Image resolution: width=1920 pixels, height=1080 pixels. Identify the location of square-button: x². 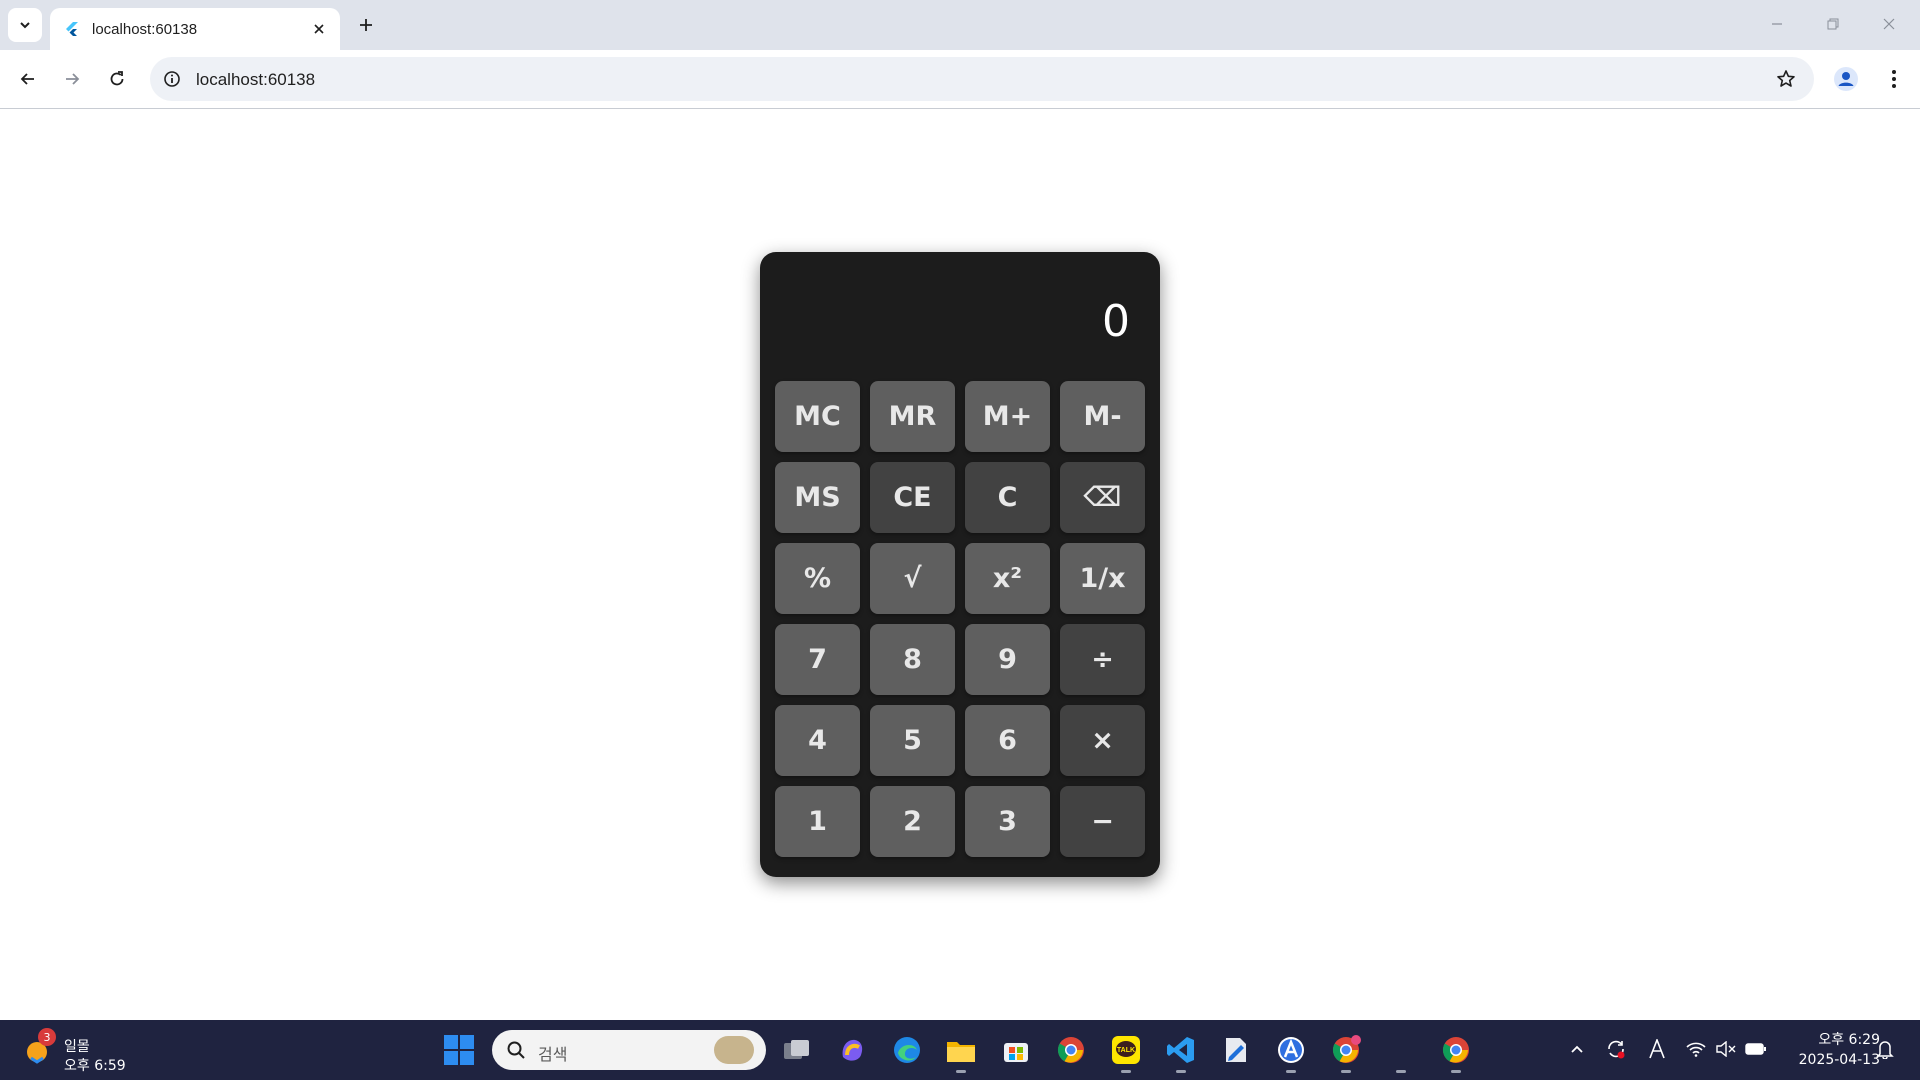
(1007, 578).